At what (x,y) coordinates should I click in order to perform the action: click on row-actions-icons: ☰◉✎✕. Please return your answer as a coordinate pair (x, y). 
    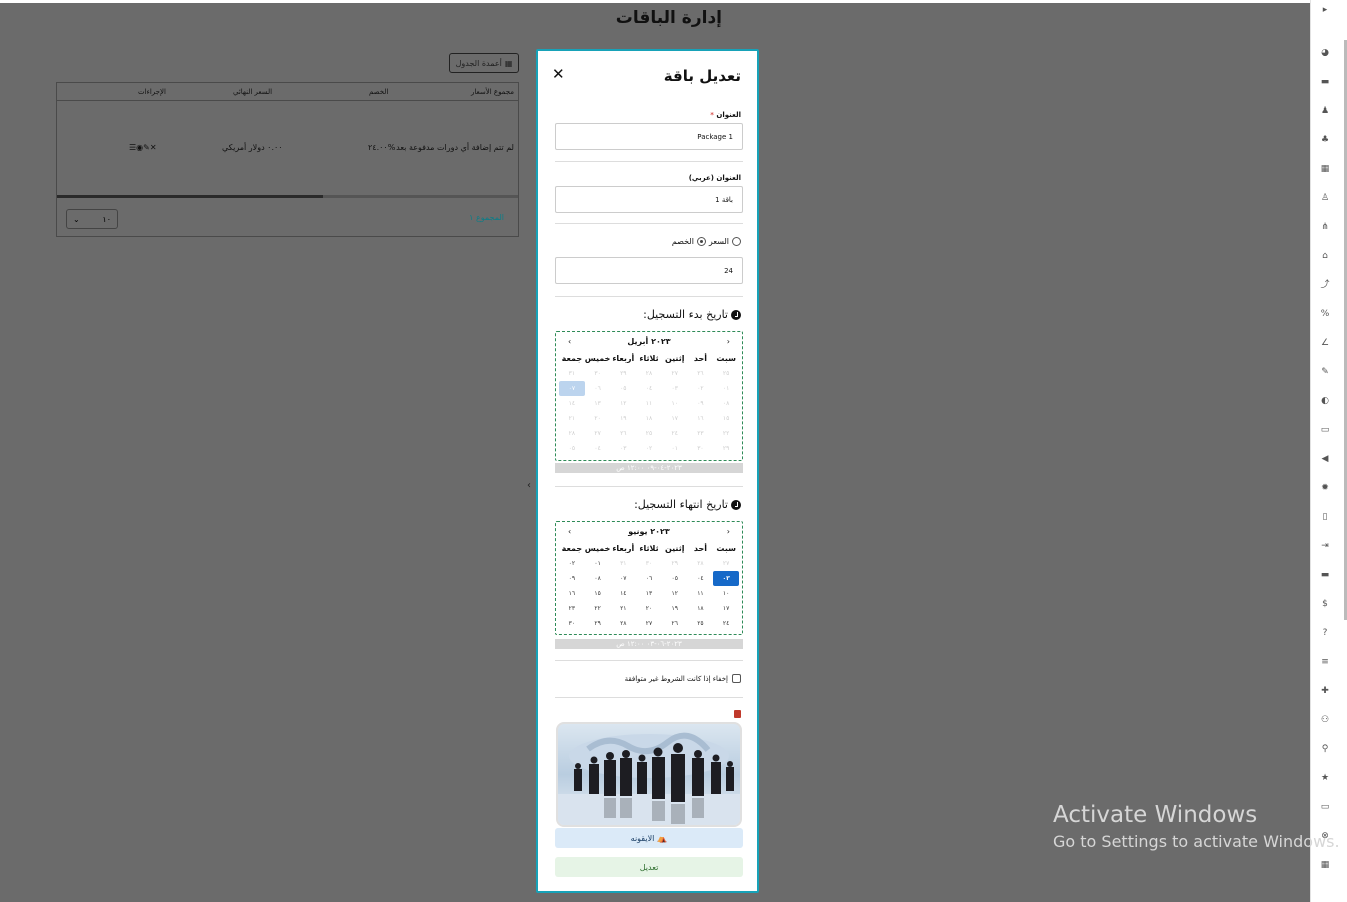
    Looking at the image, I should click on (143, 147).